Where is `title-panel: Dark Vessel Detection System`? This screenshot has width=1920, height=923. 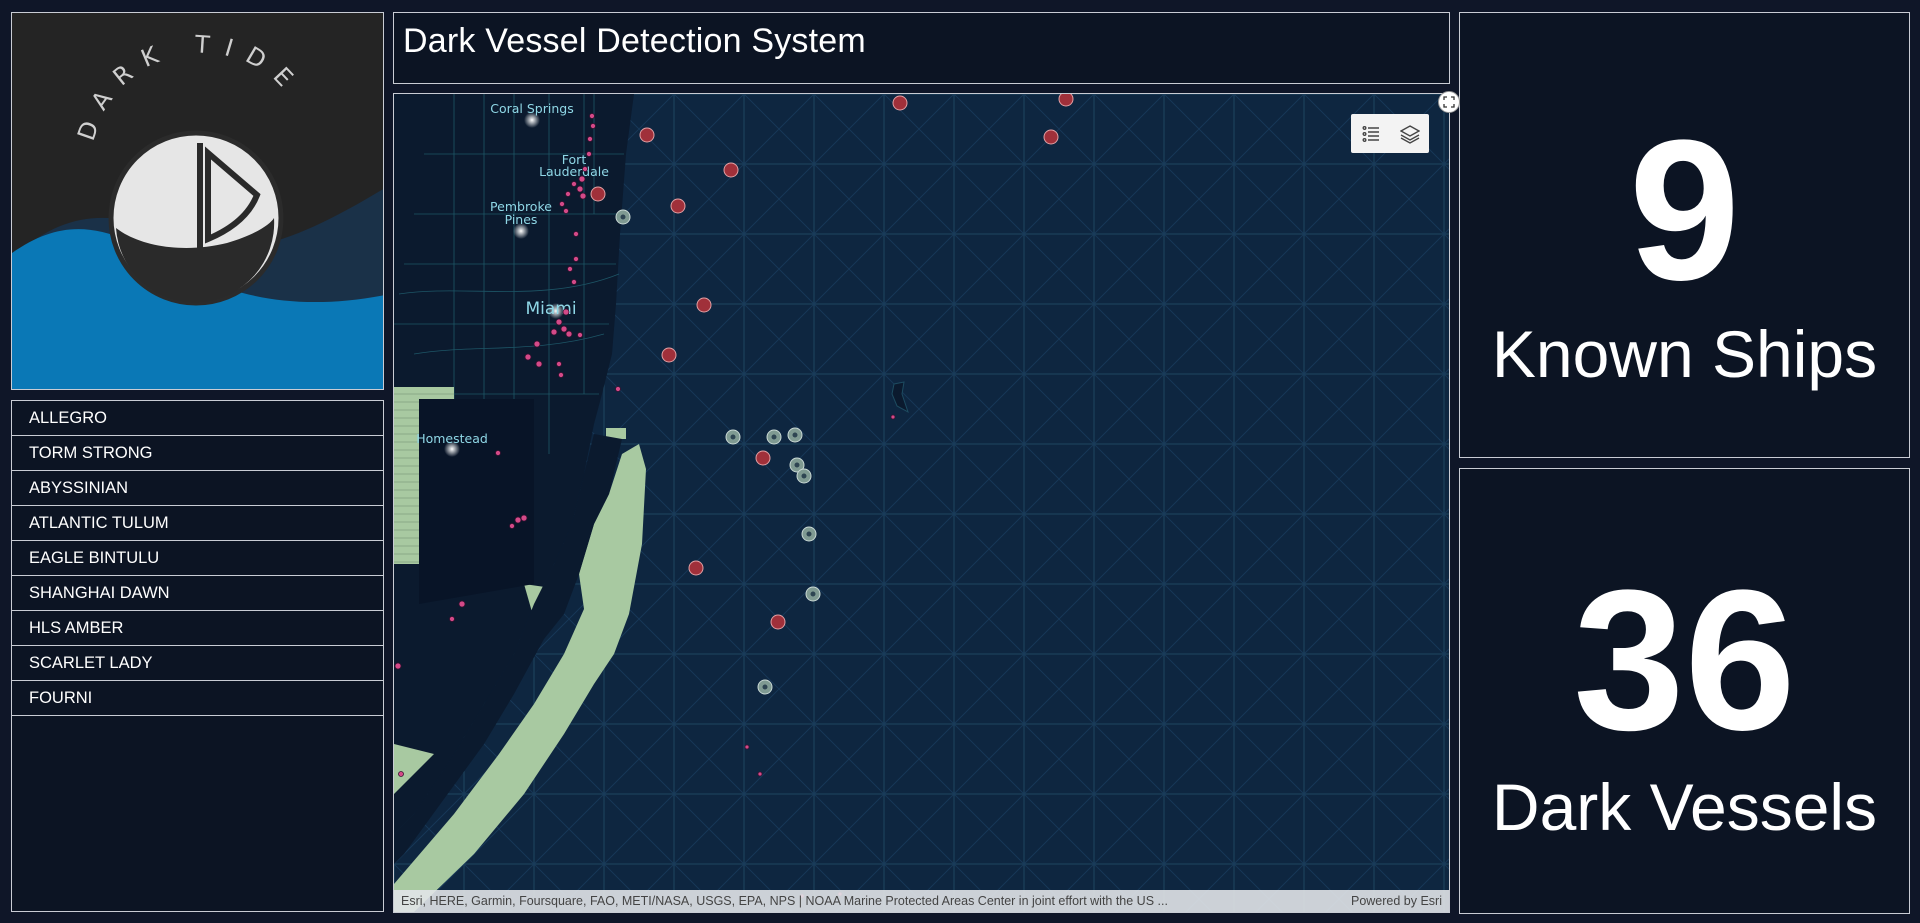 title-panel: Dark Vessel Detection System is located at coordinates (921, 48).